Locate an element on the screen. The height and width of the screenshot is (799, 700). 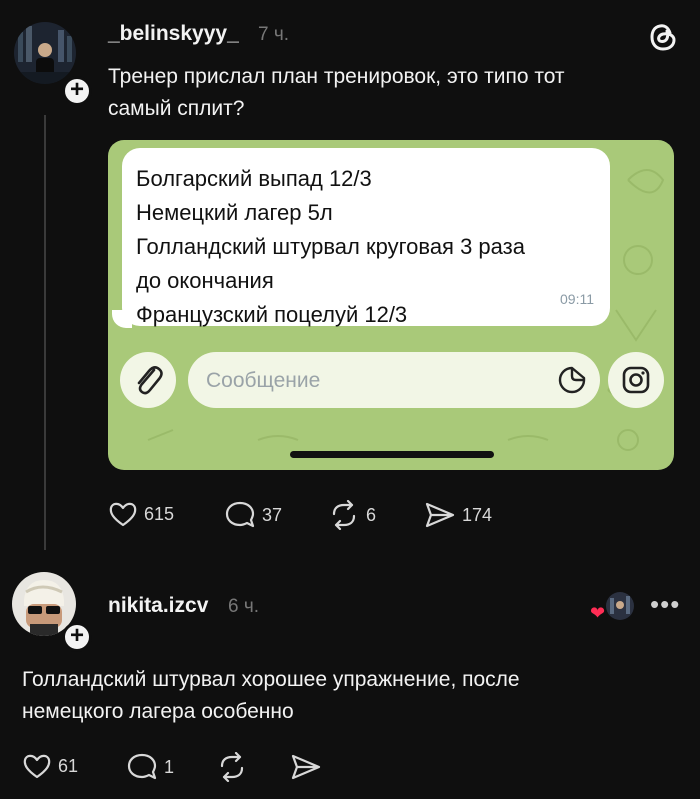
reply-text-line: немецкого лагера особенно is located at coordinates (158, 711).